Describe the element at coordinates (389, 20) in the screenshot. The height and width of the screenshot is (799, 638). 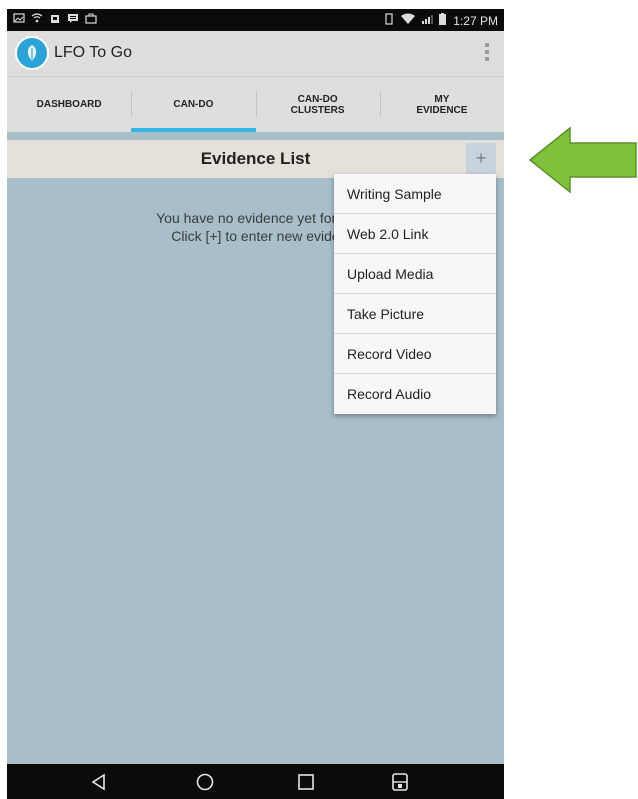
I see `vibrate-icon` at that location.